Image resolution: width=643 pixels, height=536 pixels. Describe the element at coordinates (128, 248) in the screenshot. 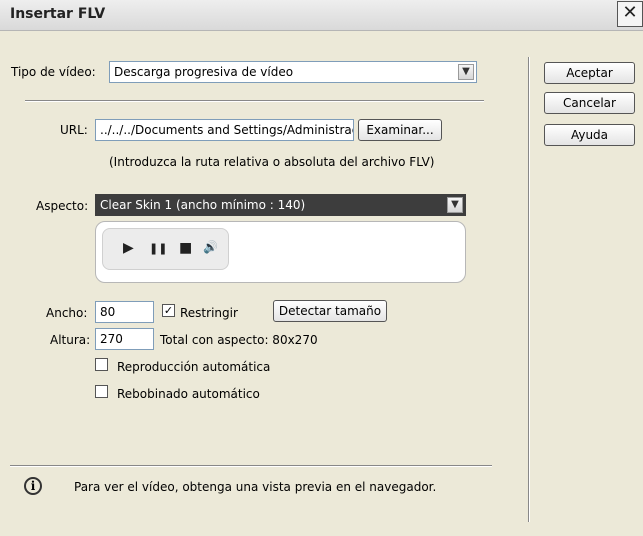

I see `play-icon: ▶` at that location.